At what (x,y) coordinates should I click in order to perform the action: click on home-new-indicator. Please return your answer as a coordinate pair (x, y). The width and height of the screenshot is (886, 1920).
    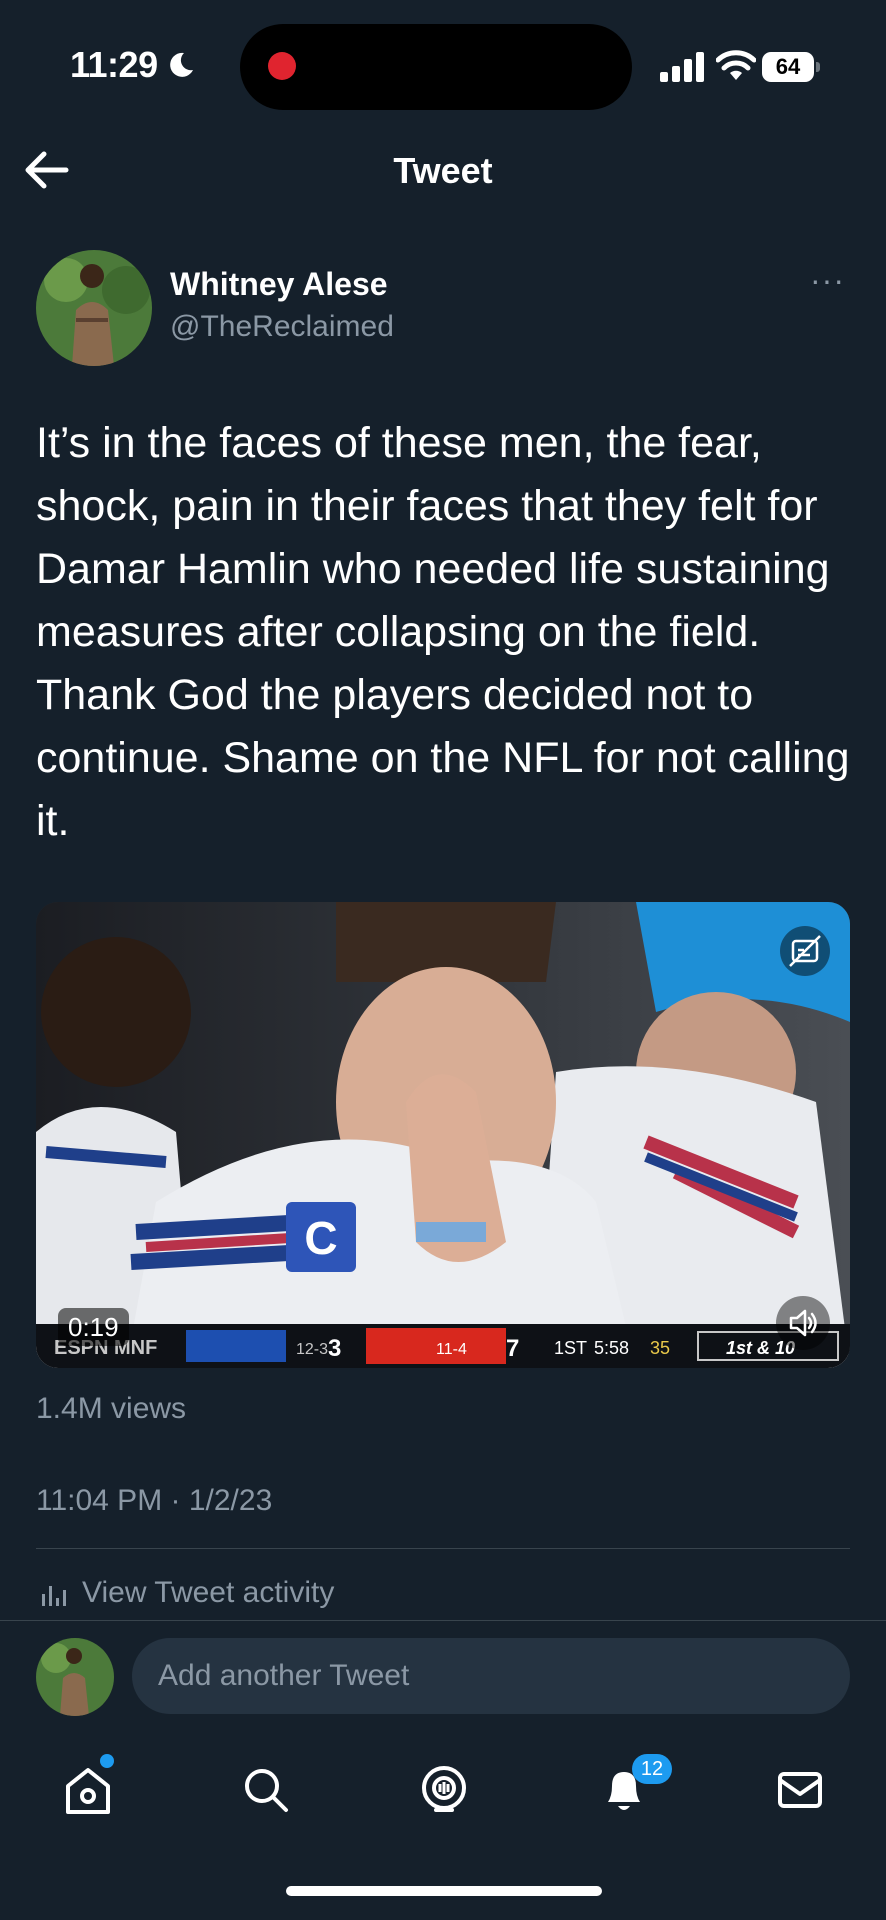
    Looking at the image, I should click on (107, 1761).